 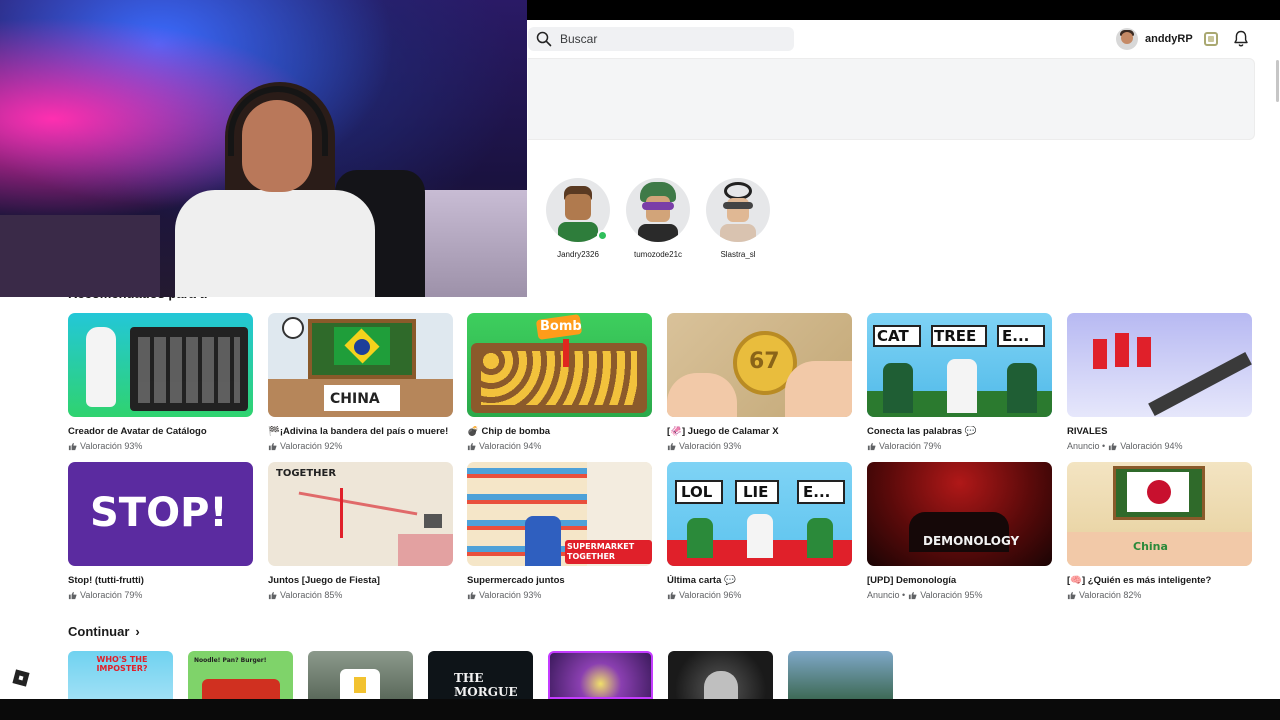 What do you see at coordinates (701, 580) in the screenshot?
I see `game-title: Última carta 💬` at bounding box center [701, 580].